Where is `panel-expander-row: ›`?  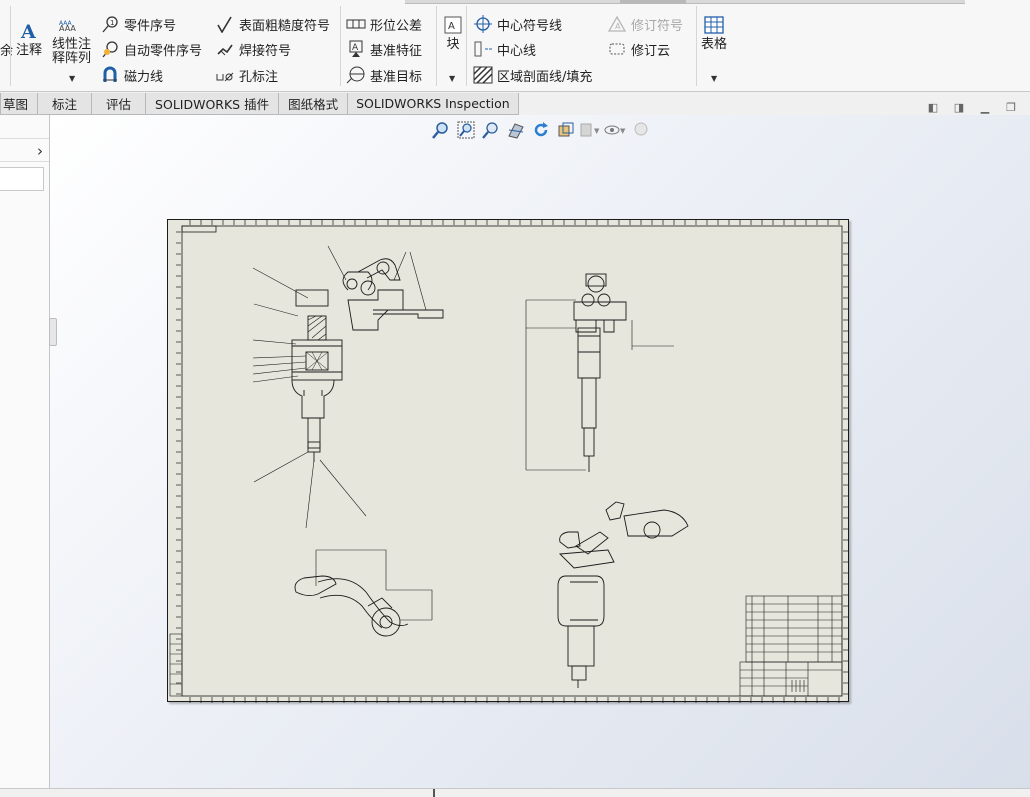 panel-expander-row: › is located at coordinates (24, 150).